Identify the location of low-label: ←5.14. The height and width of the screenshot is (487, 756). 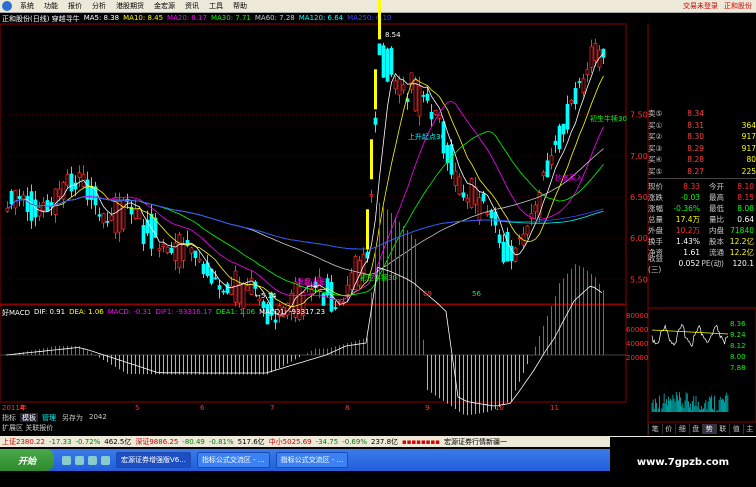
(266, 296).